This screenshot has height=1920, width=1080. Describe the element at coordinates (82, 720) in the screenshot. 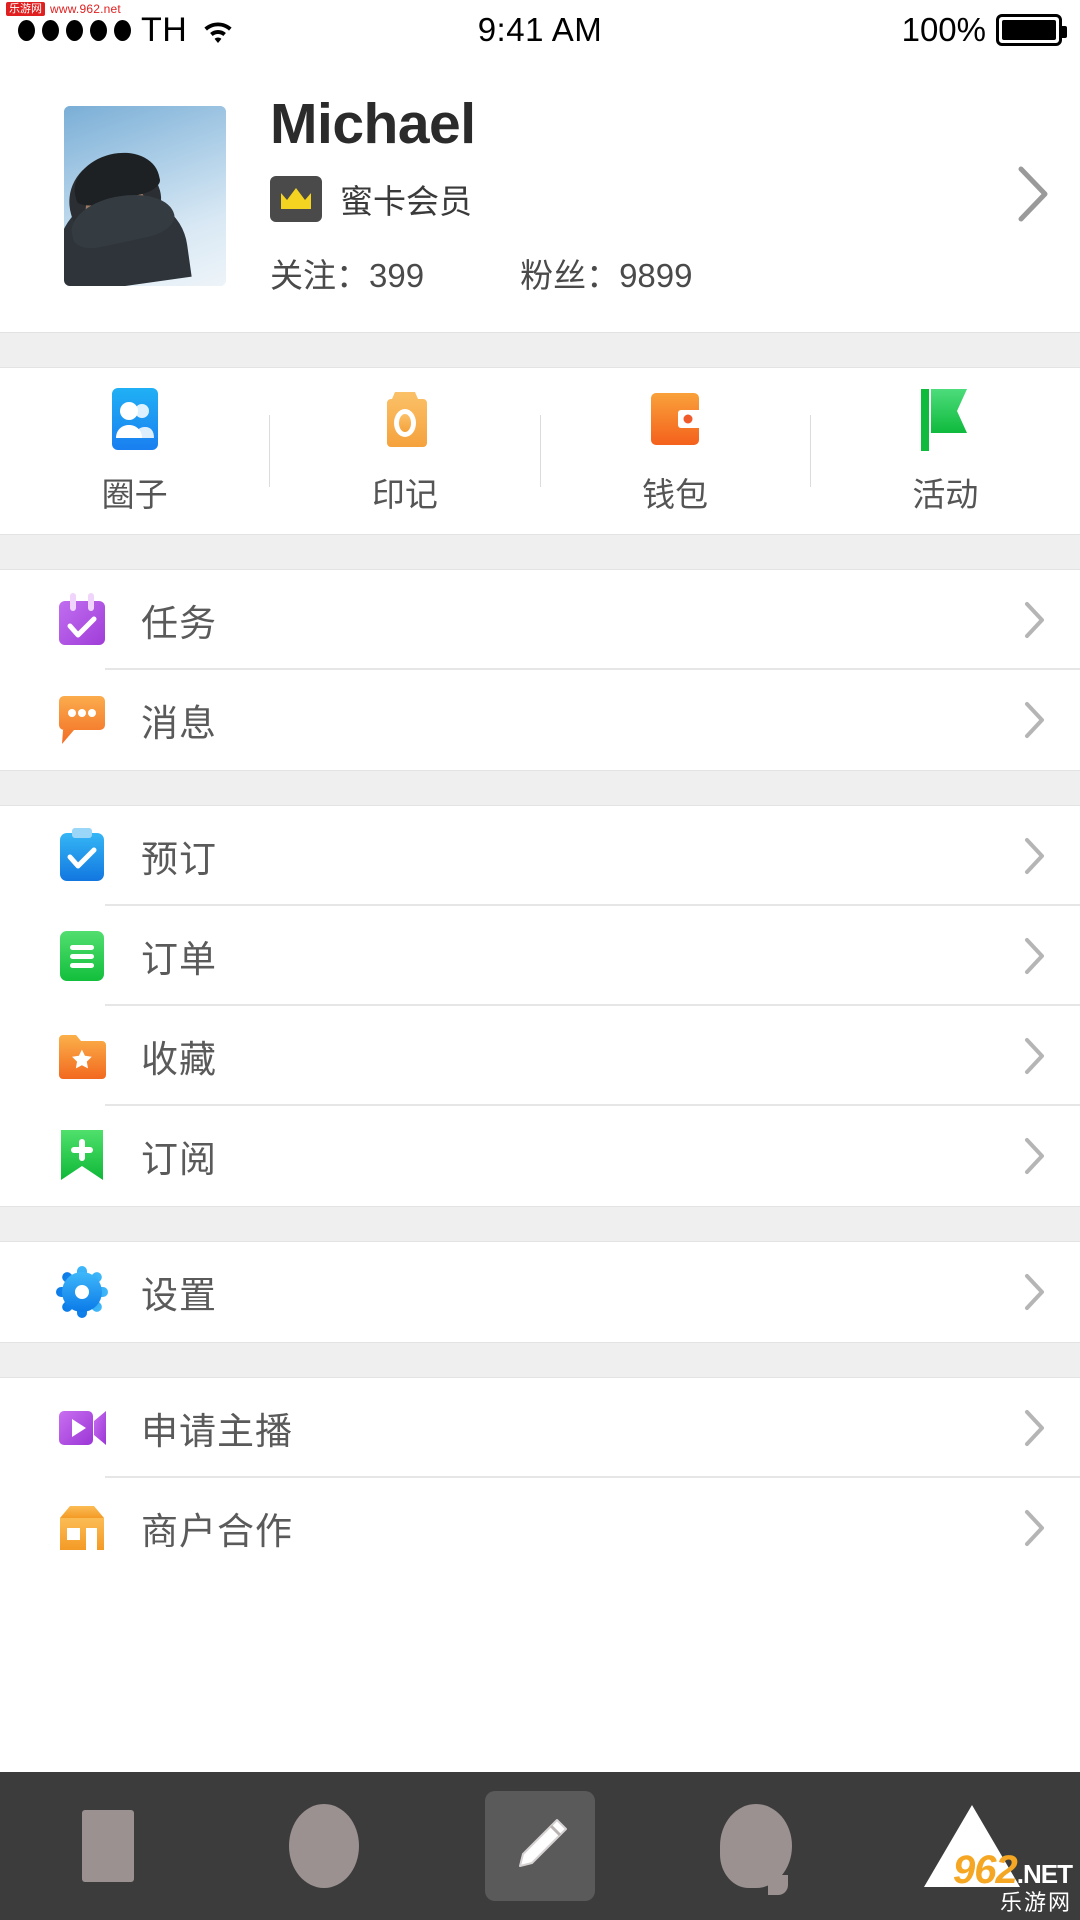

I see `chat-bubble-icon` at that location.